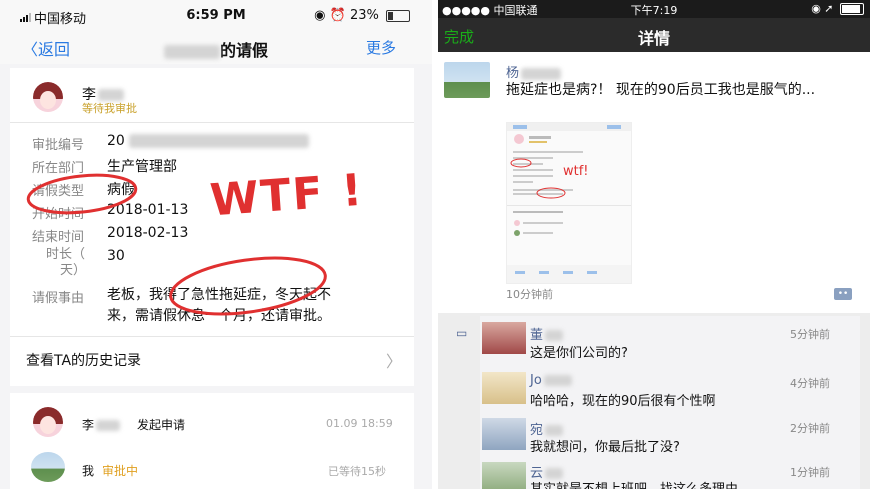  What do you see at coordinates (357, 471) in the screenshot?
I see `flow-me-time: 已等待15秒` at bounding box center [357, 471].